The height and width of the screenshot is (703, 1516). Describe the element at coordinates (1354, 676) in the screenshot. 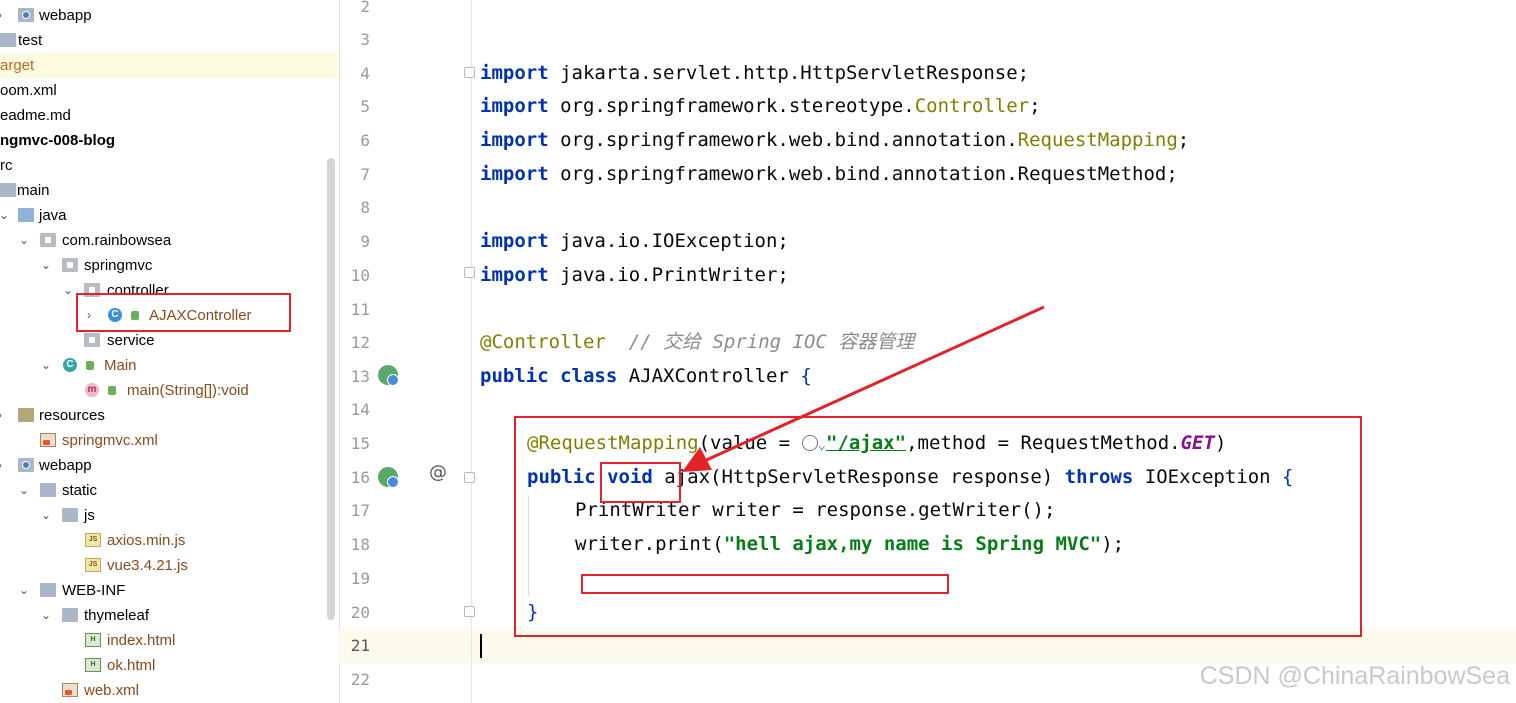

I see `watermark: CSDN @ChinaRainbowSea` at that location.